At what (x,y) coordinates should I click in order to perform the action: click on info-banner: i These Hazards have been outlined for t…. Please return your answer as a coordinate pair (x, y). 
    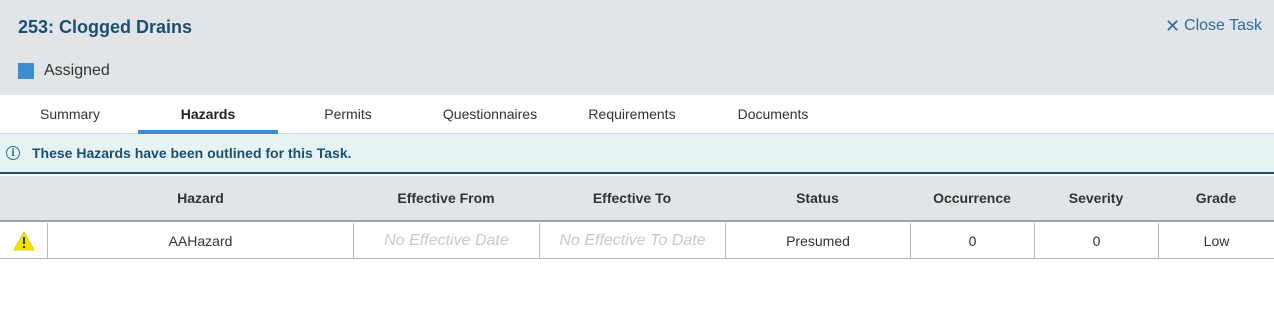
    Looking at the image, I should click on (637, 154).